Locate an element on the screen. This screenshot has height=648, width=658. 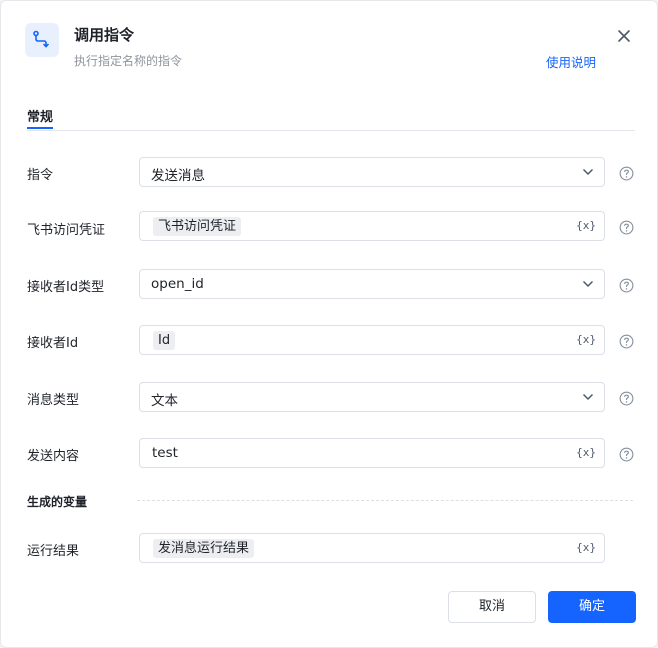
message-type-value: 文本 is located at coordinates (164, 401).